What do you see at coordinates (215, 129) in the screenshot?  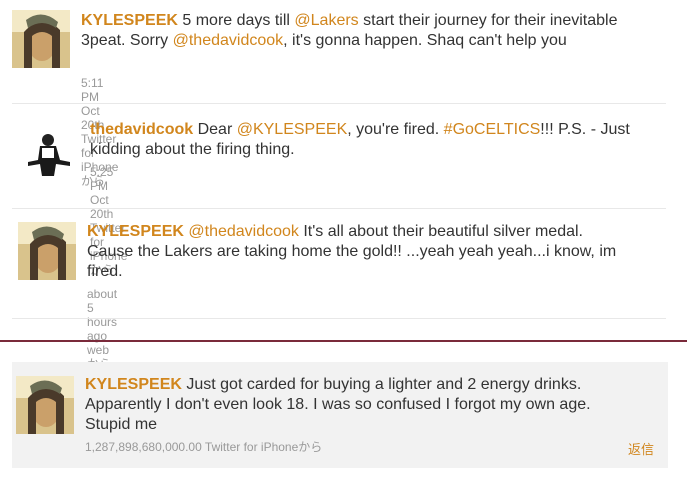 I see `tweet-2-text-part: Dear` at bounding box center [215, 129].